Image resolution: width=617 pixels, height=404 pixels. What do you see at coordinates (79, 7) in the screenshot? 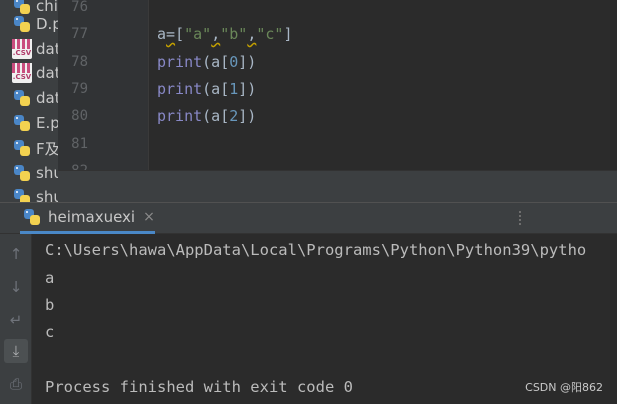
I see `line-number: 76` at bounding box center [79, 7].